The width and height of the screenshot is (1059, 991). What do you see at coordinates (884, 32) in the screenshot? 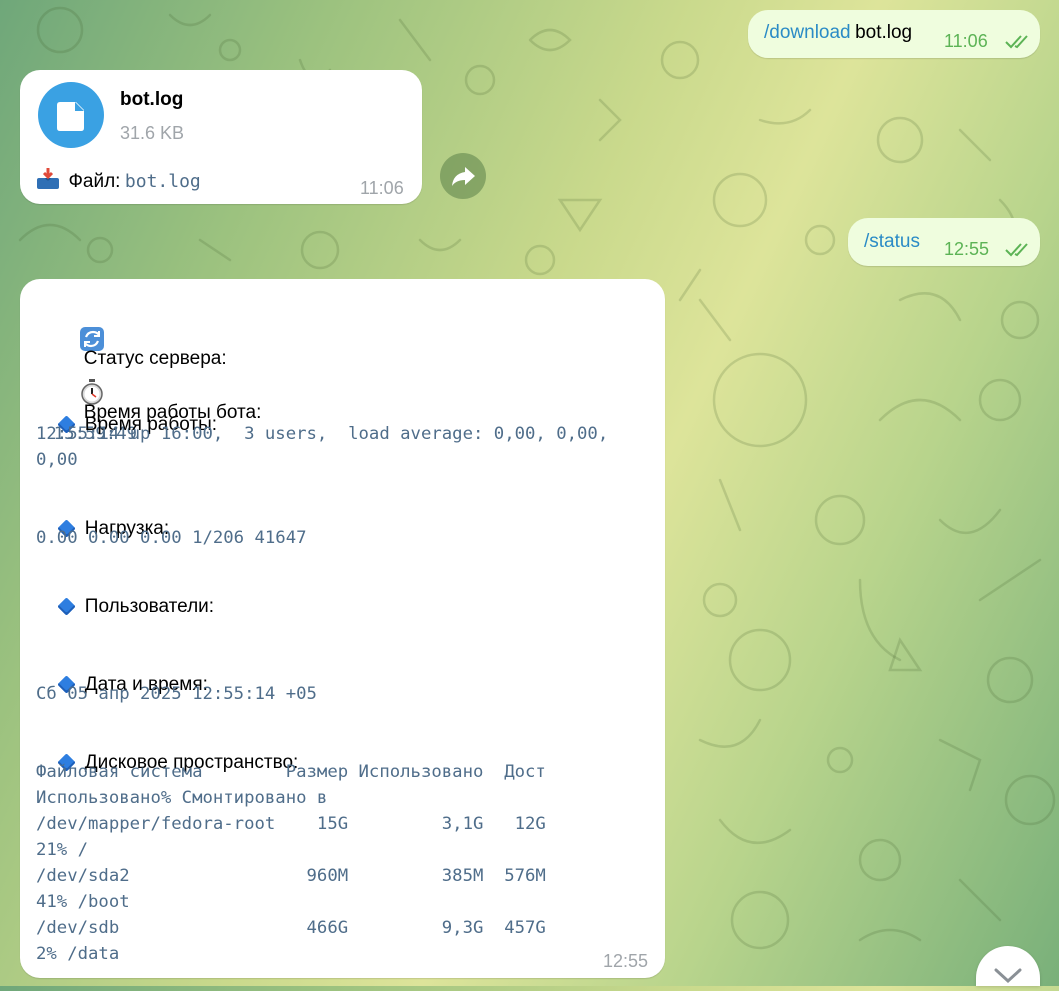
I see `command-argument: bot.log` at bounding box center [884, 32].